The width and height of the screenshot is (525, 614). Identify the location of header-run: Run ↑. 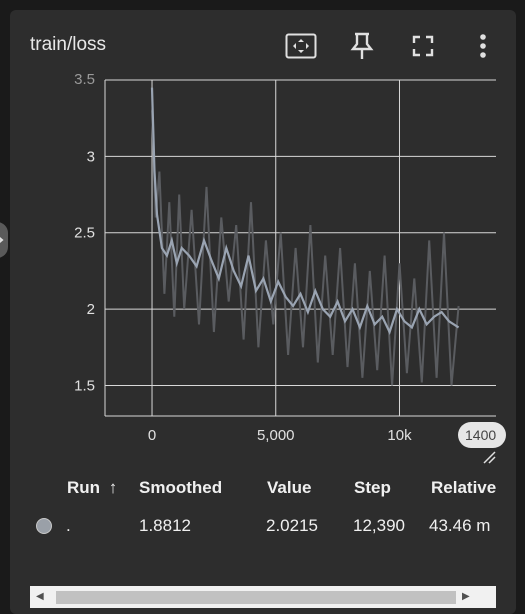
(92, 488).